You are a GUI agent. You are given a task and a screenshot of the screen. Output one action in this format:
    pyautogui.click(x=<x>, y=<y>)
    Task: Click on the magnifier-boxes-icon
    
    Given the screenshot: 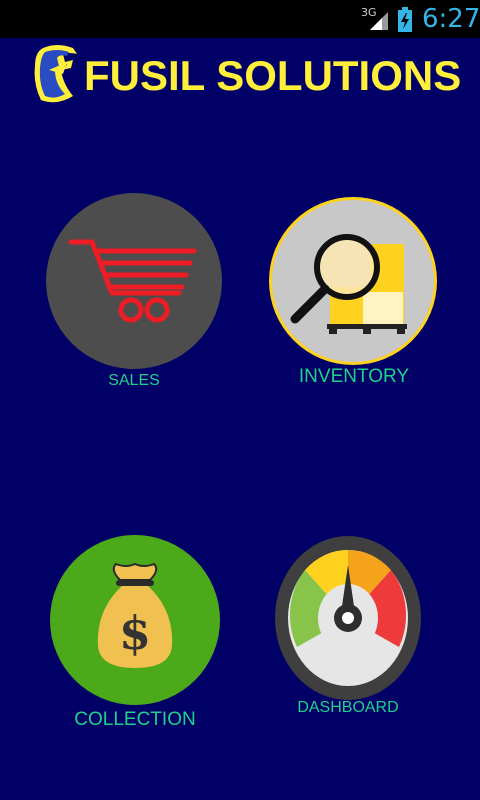 What is the action you would take?
    pyautogui.click(x=353, y=281)
    